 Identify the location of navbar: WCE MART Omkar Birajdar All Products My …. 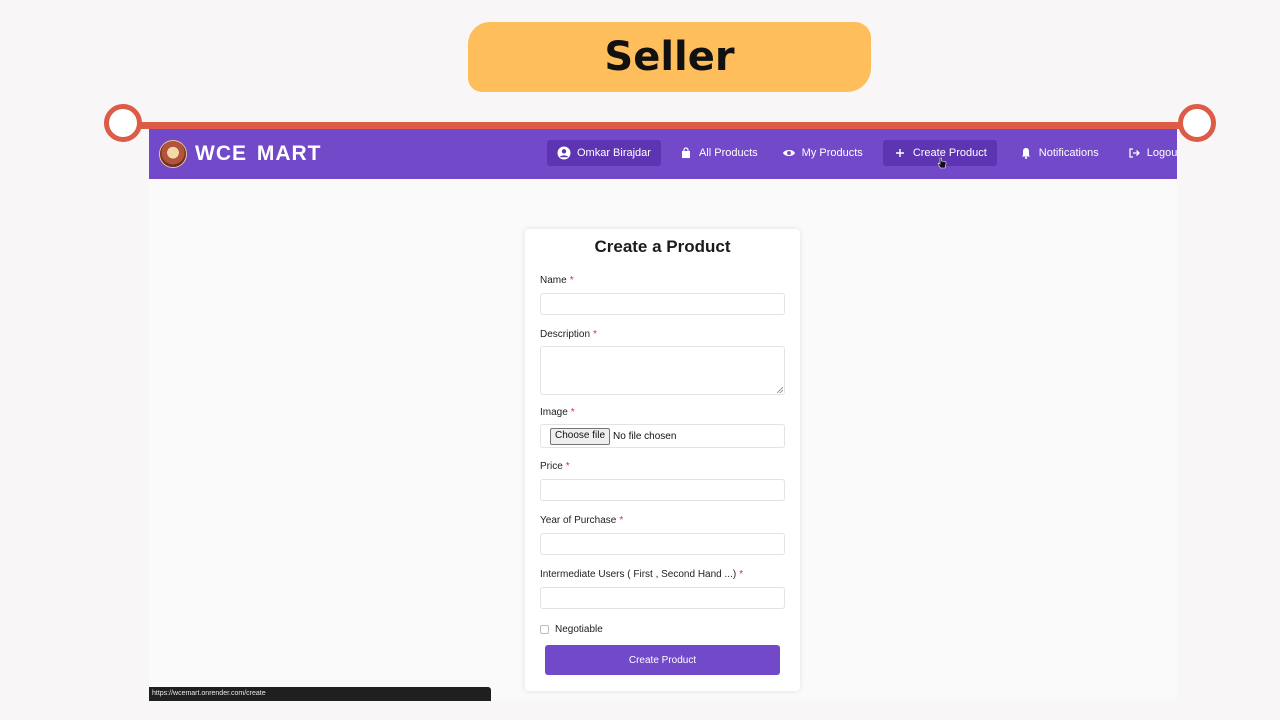
(663, 154).